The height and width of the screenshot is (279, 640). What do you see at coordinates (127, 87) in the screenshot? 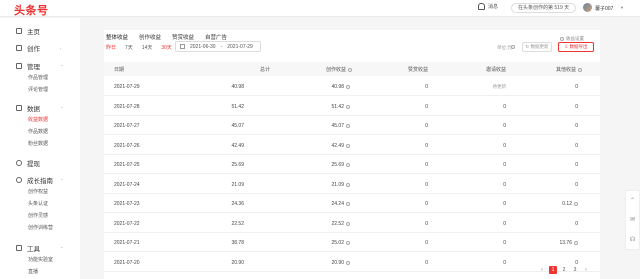
I see `cell-value: 2021-07-29` at bounding box center [127, 87].